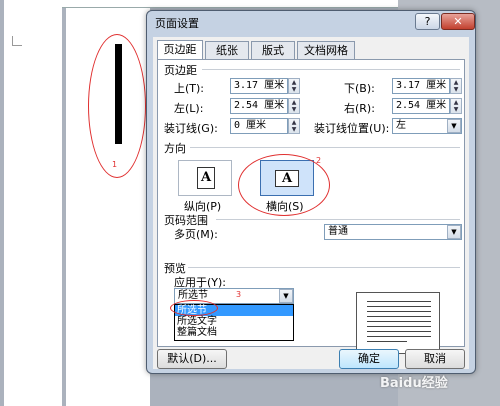 The height and width of the screenshot is (406, 500). What do you see at coordinates (294, 126) in the screenshot?
I see `gutter-spinner: ▲ ▼` at bounding box center [294, 126].